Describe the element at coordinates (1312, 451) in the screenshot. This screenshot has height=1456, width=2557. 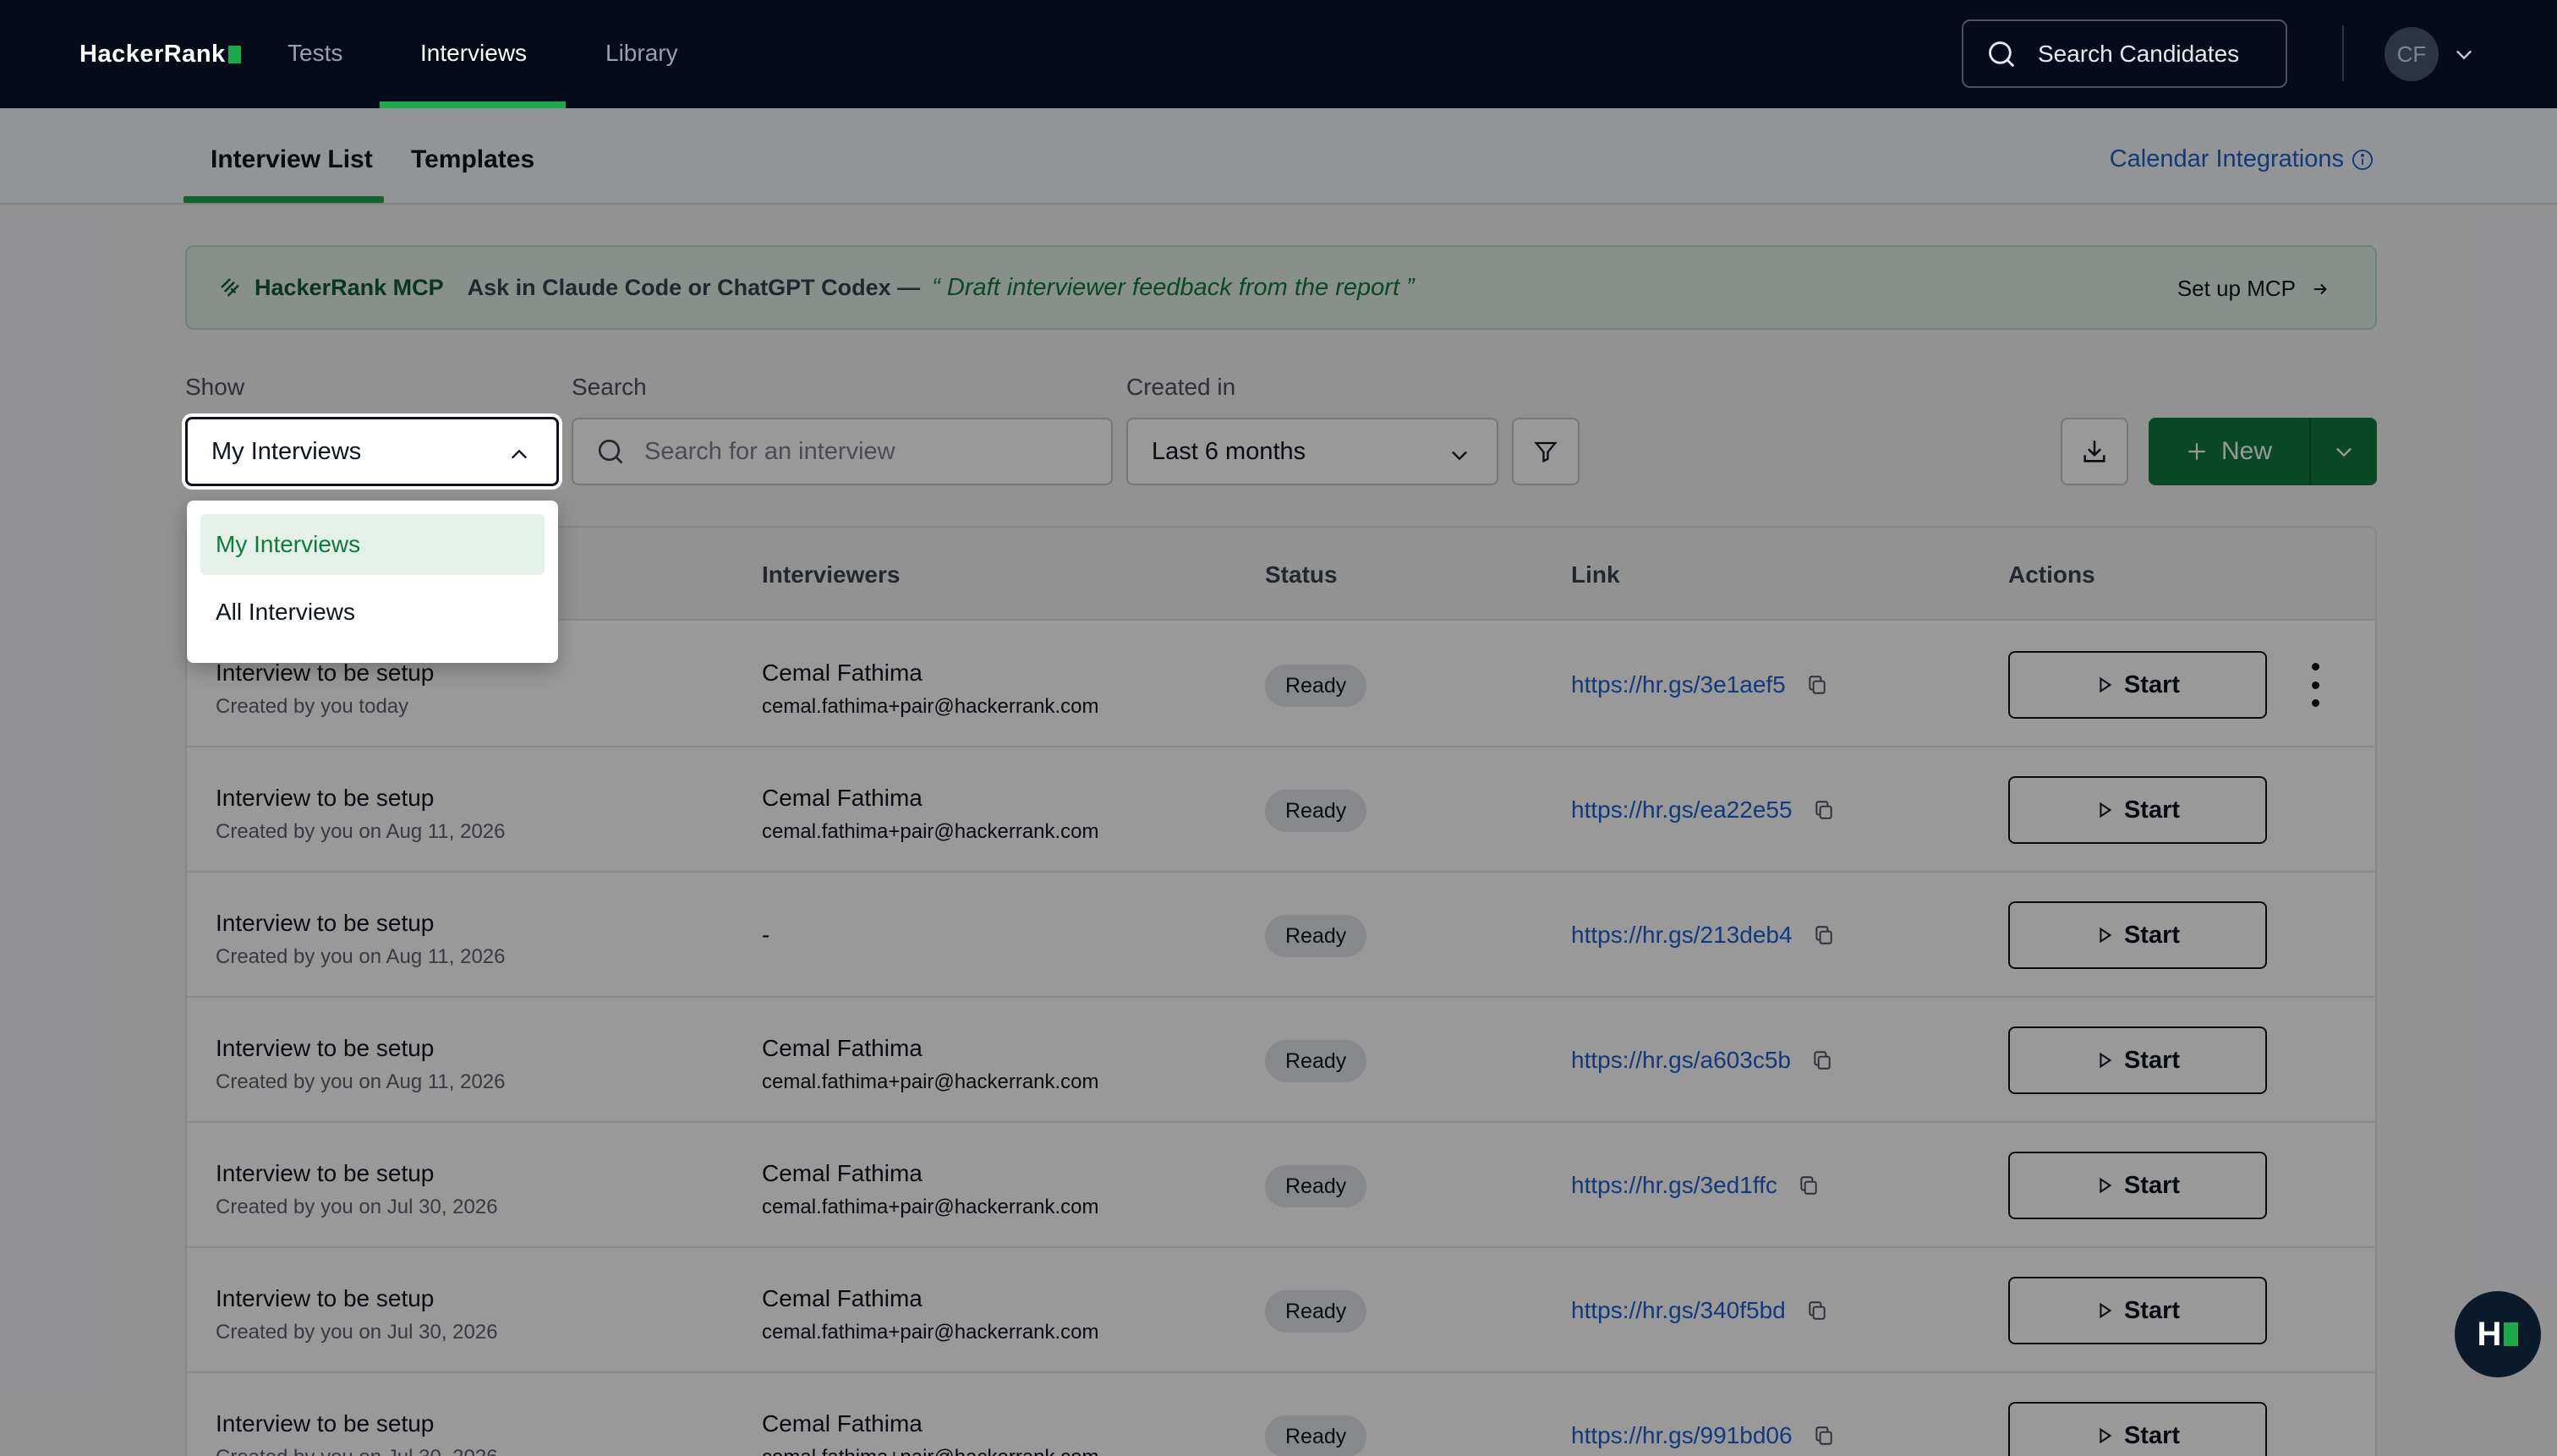
I see `created-in-select: Last 6 months` at that location.